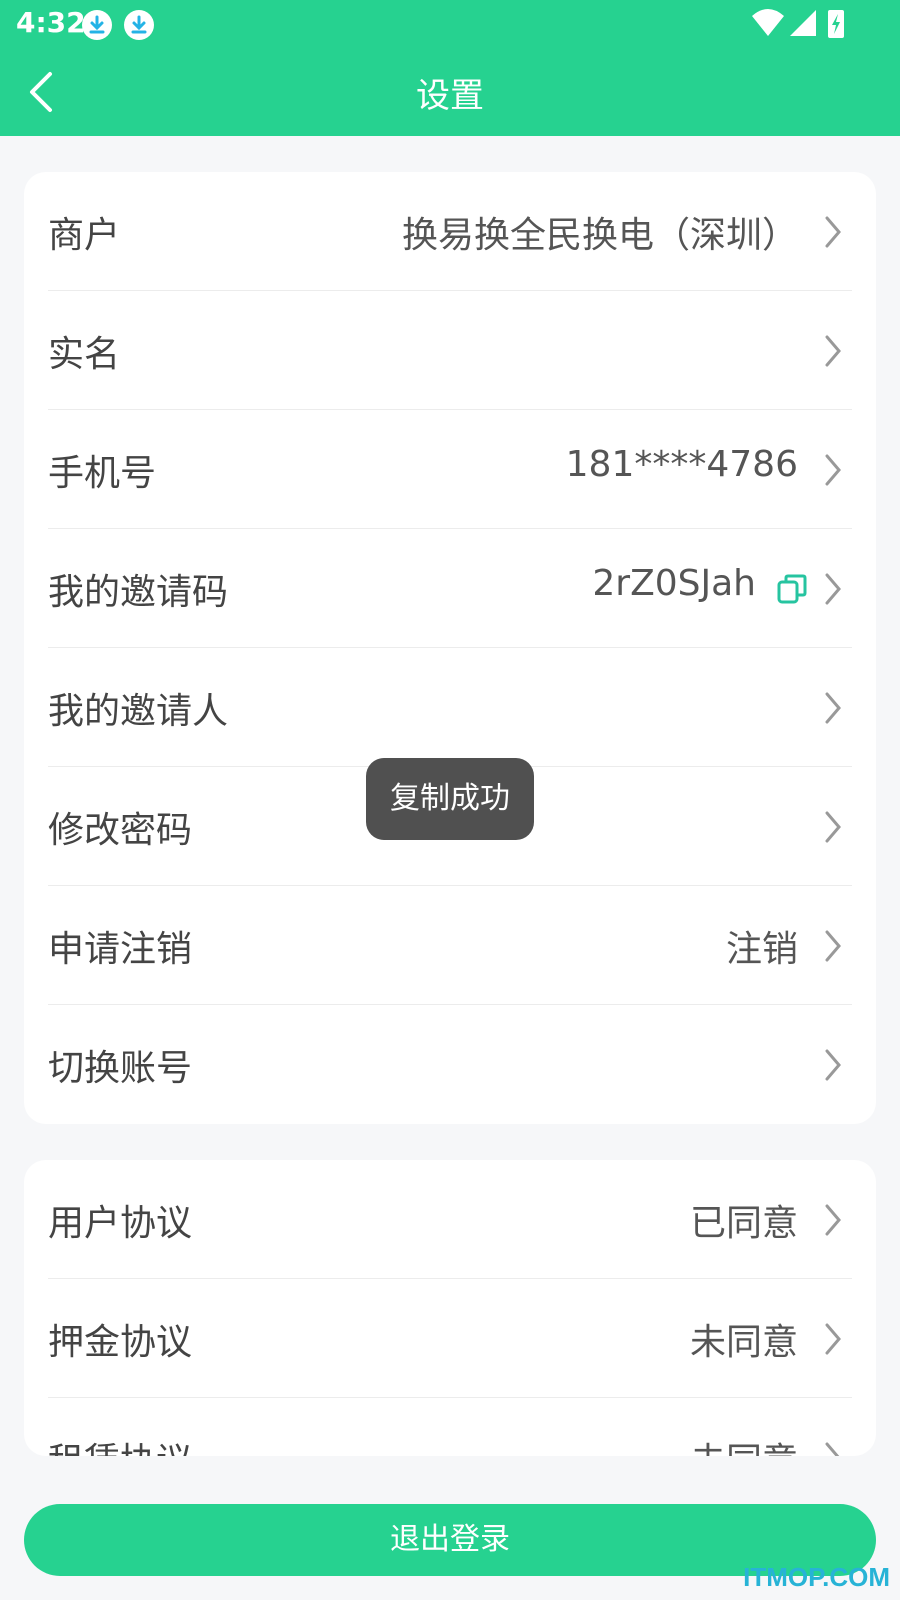 This screenshot has width=900, height=1600. I want to click on row-value: 换易换全民换电（深圳）, so click(599, 235).